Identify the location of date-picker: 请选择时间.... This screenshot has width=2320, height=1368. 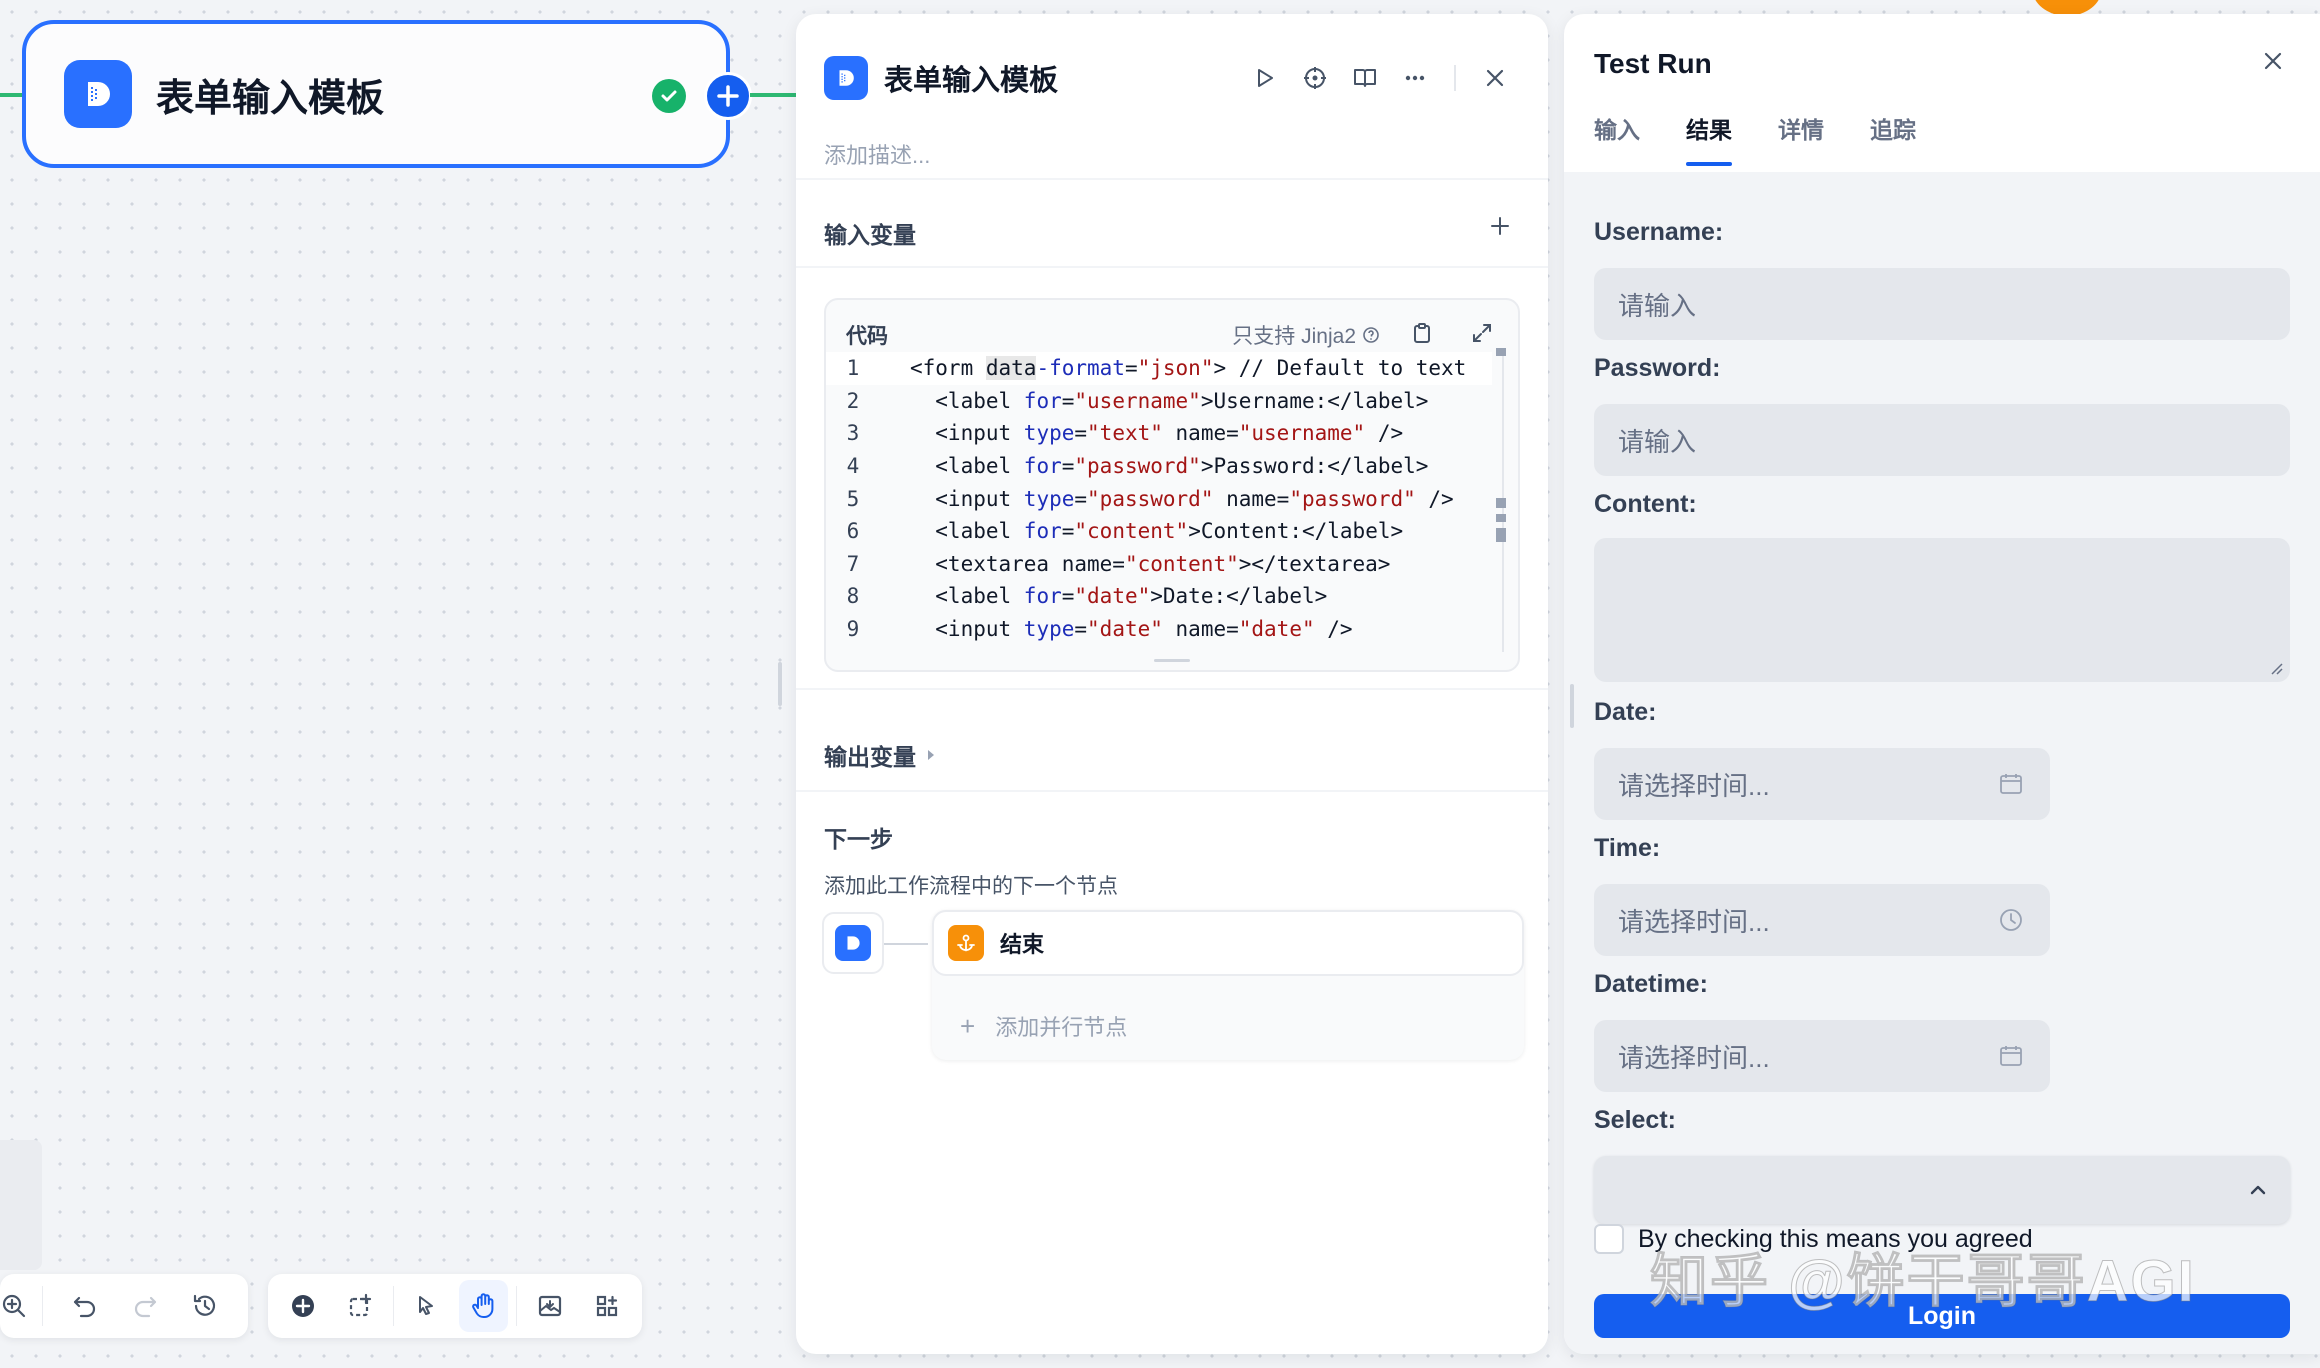
(1822, 784).